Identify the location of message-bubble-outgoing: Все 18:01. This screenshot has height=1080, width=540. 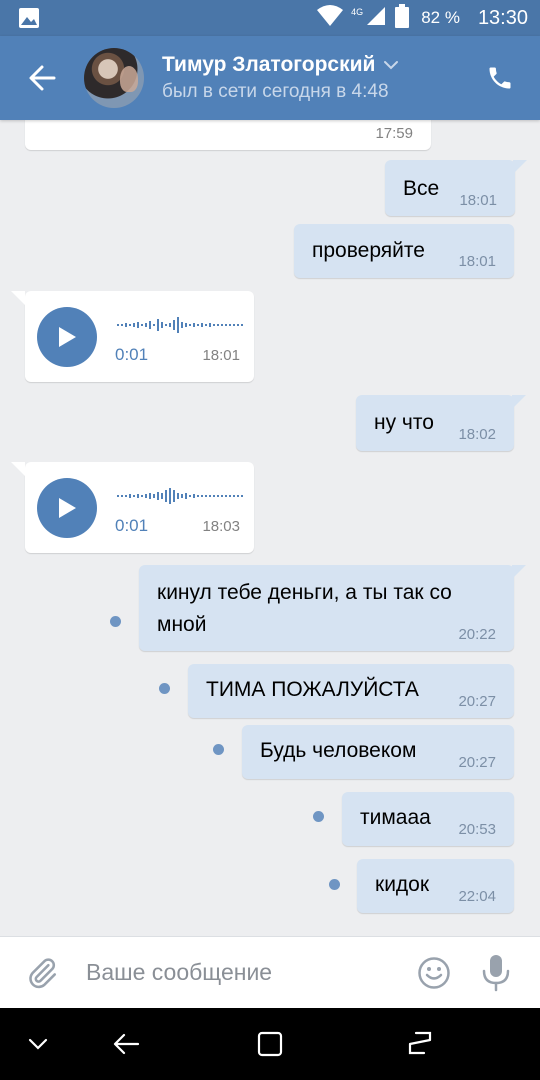
(456, 188).